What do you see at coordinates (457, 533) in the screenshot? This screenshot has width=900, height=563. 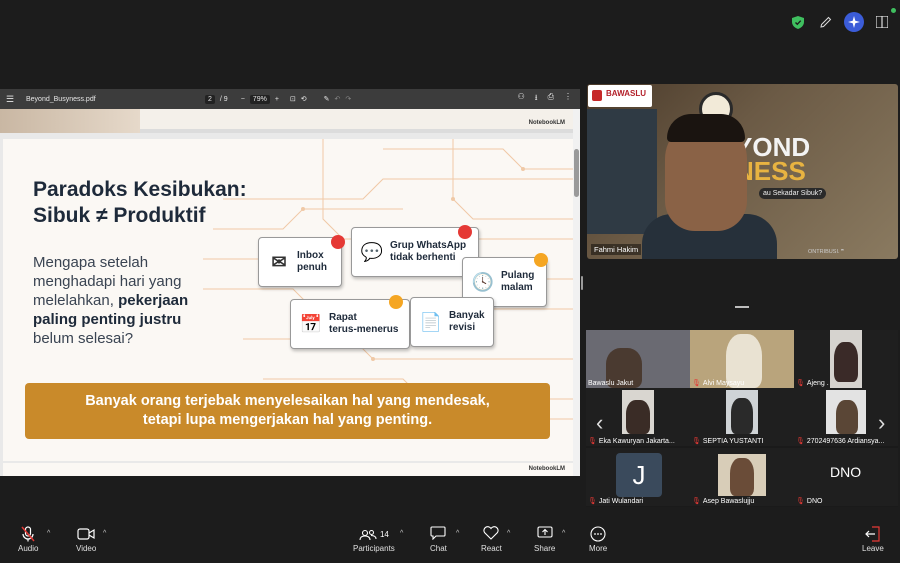 I see `chat-options-caret-icon: ^` at bounding box center [457, 533].